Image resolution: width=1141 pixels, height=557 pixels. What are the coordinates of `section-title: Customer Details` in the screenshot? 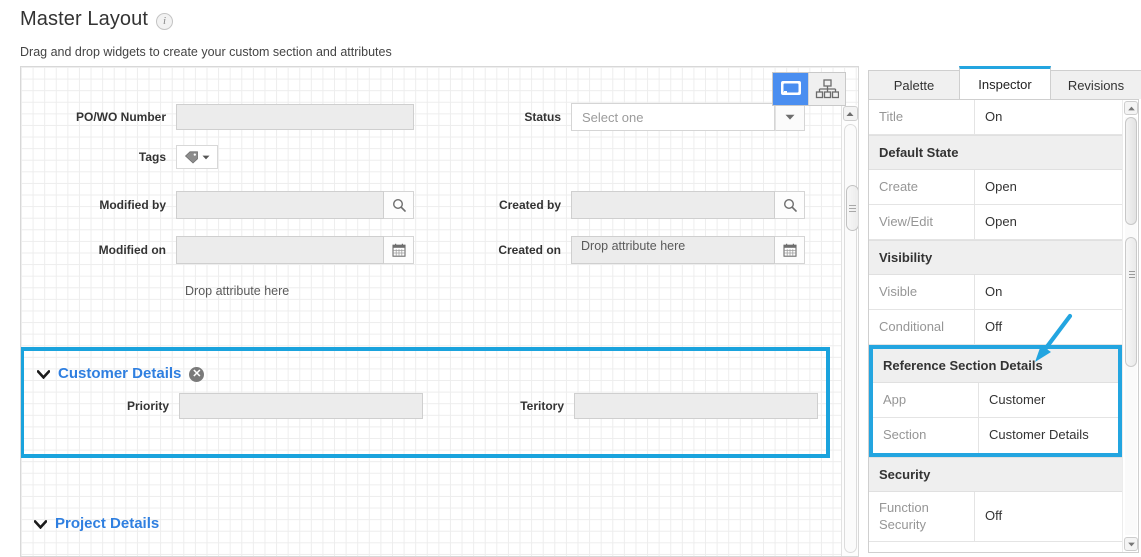 It's located at (120, 373).